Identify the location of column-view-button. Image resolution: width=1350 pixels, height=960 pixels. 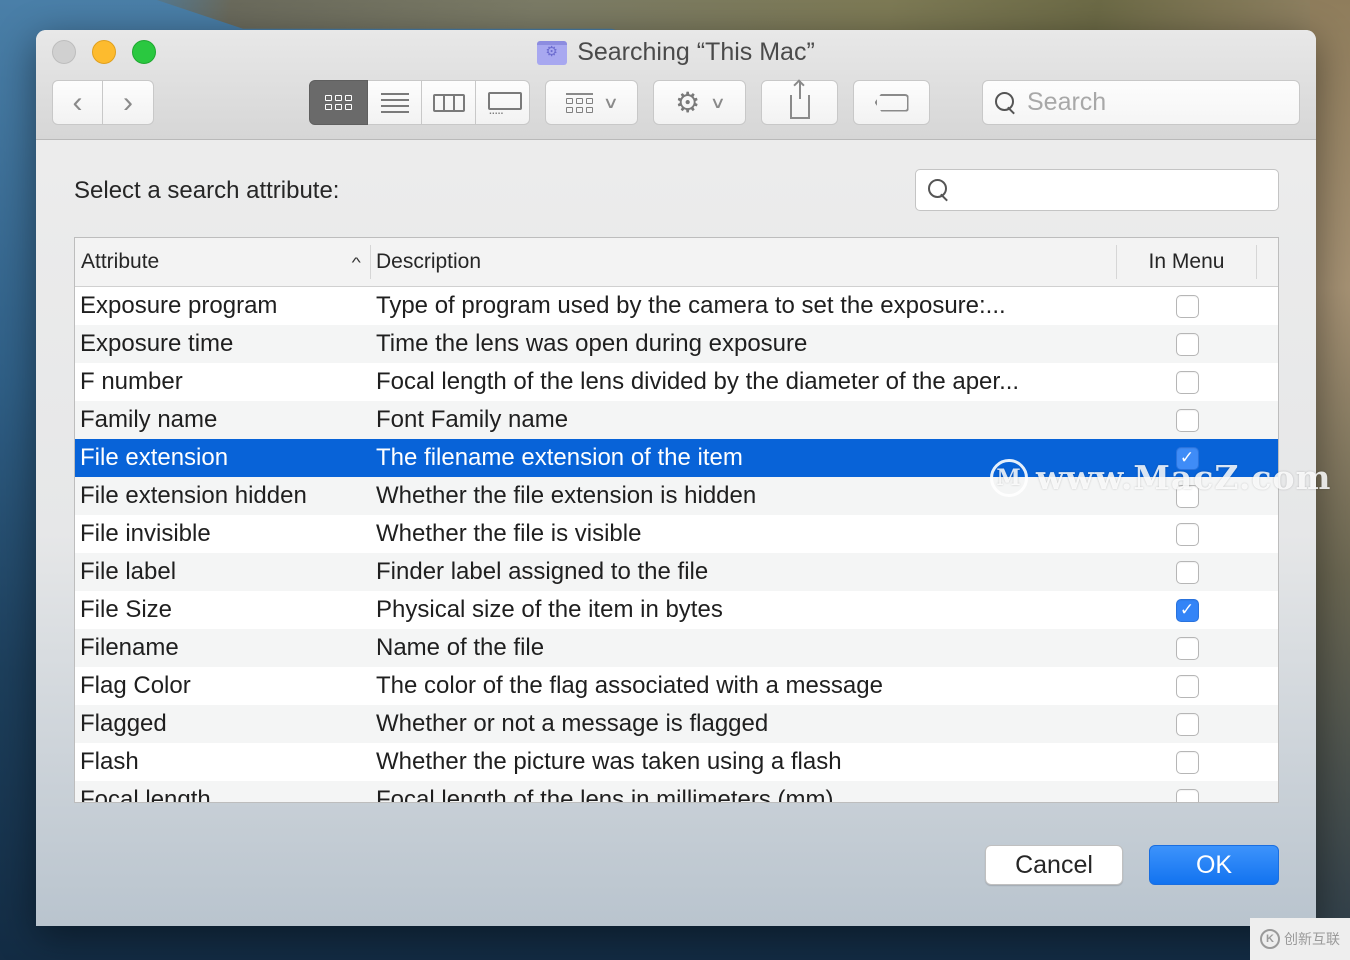
(449, 102).